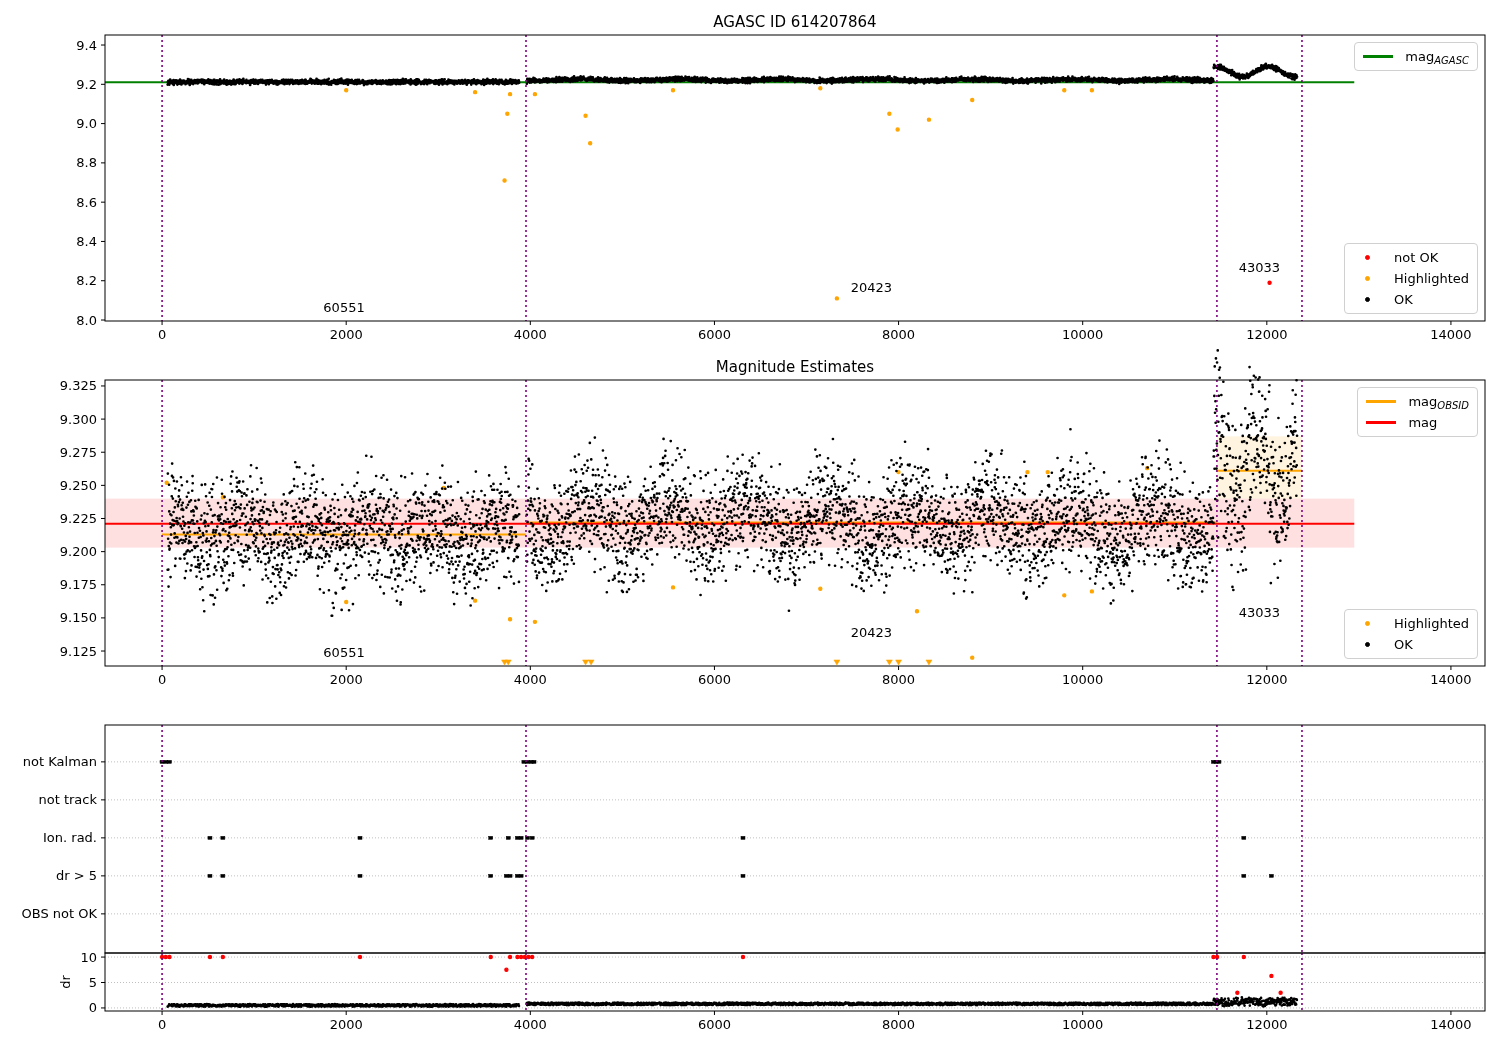 The width and height of the screenshot is (1500, 1050). I want to click on legend-label: not OK, so click(1416, 257).